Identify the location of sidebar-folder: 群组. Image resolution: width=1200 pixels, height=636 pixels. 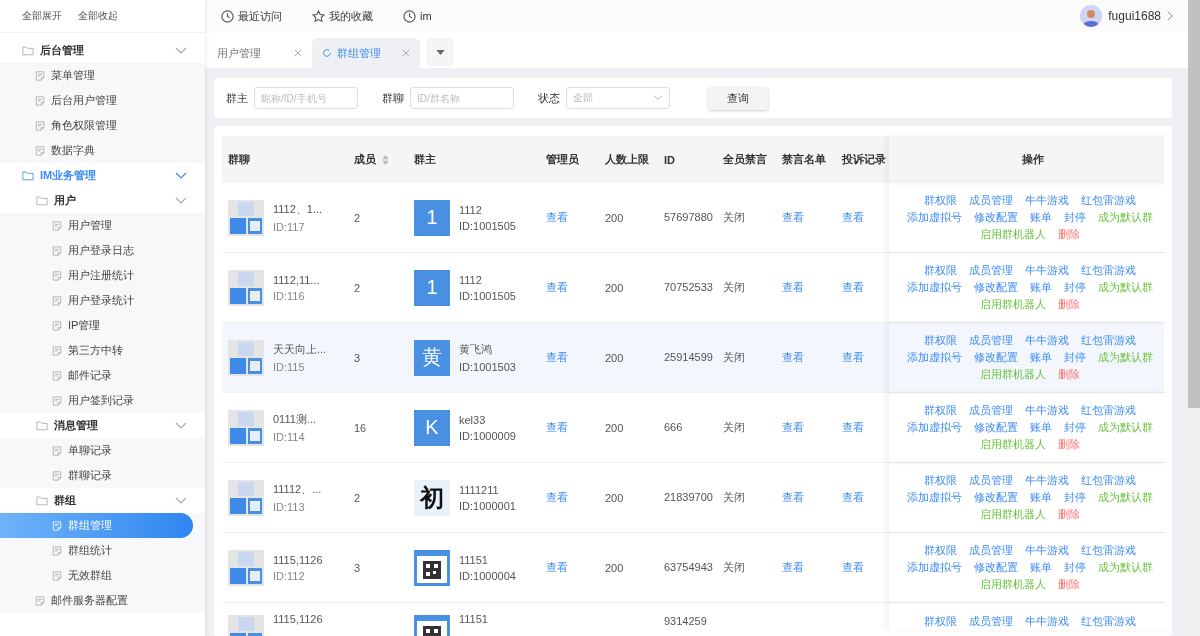
(102, 500).